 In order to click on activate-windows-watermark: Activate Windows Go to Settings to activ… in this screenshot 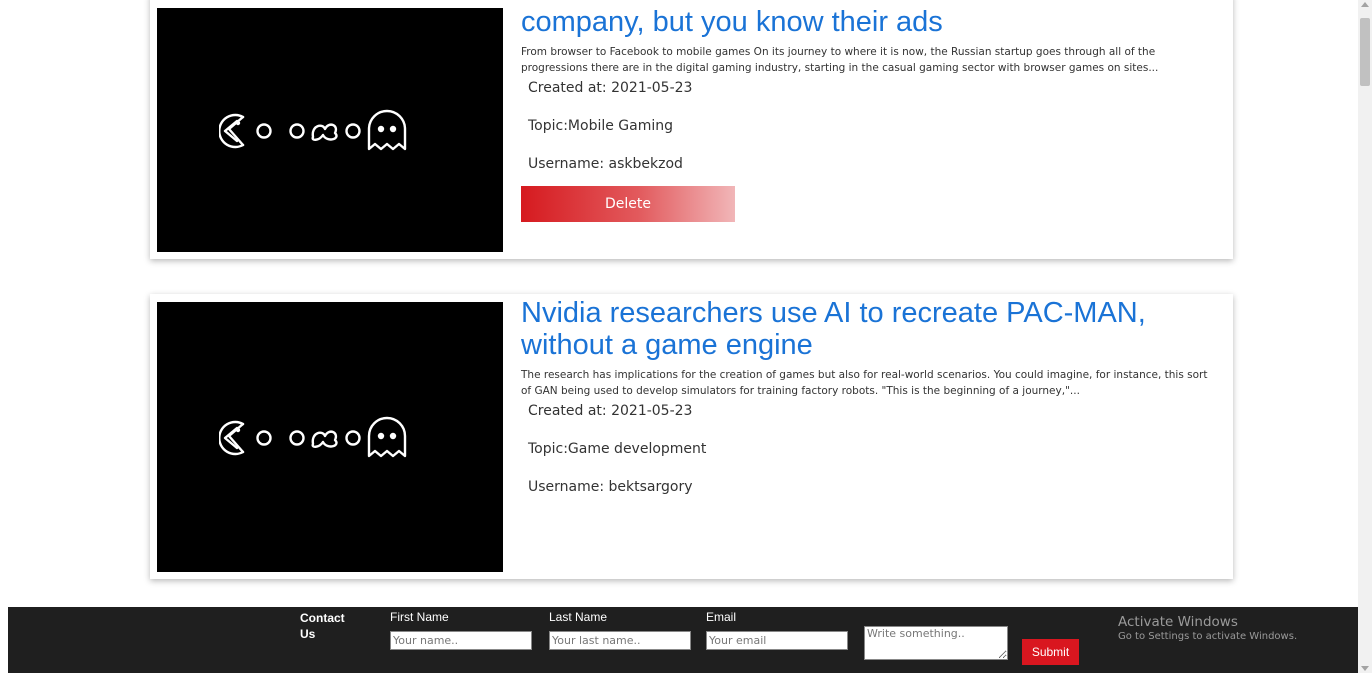, I will do `click(1207, 629)`.